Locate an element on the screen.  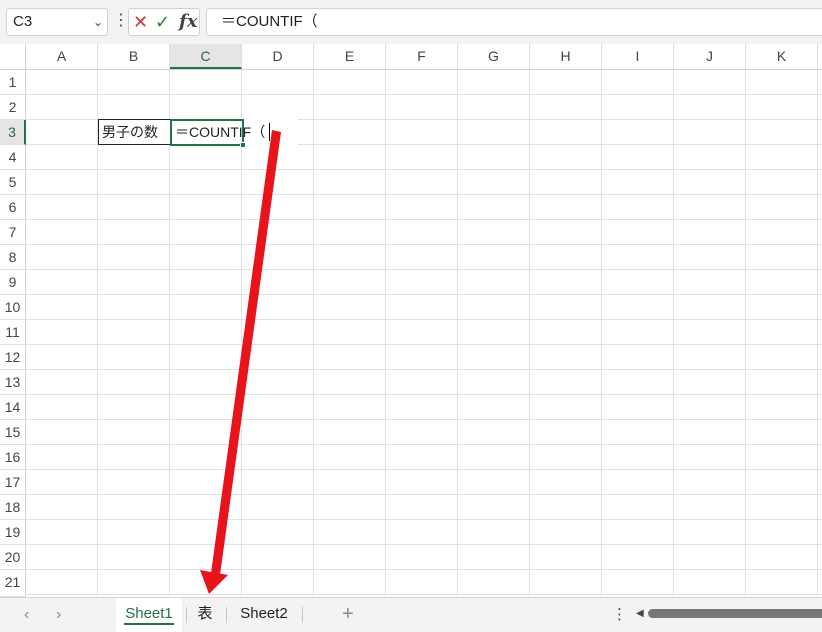
column-header-k: K is located at coordinates (782, 56).